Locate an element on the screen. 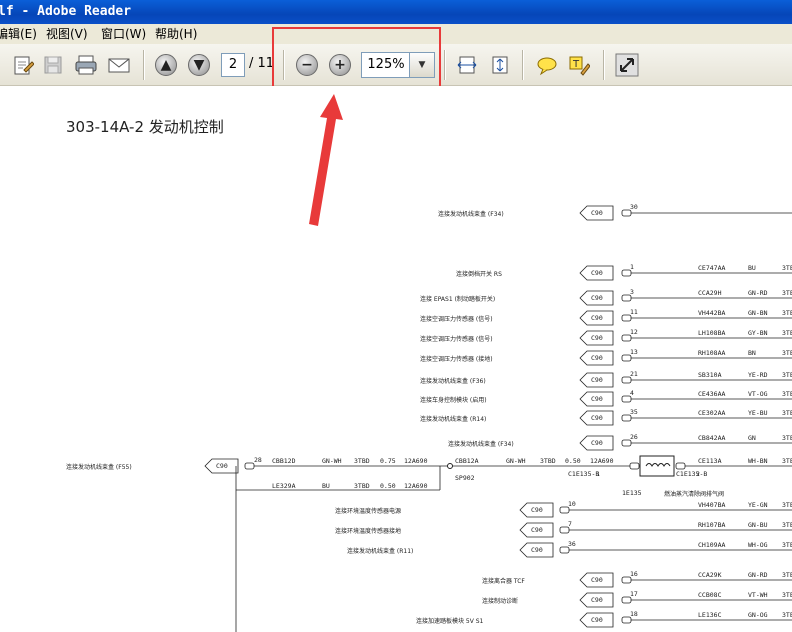  email-icon is located at coordinates (119, 65).